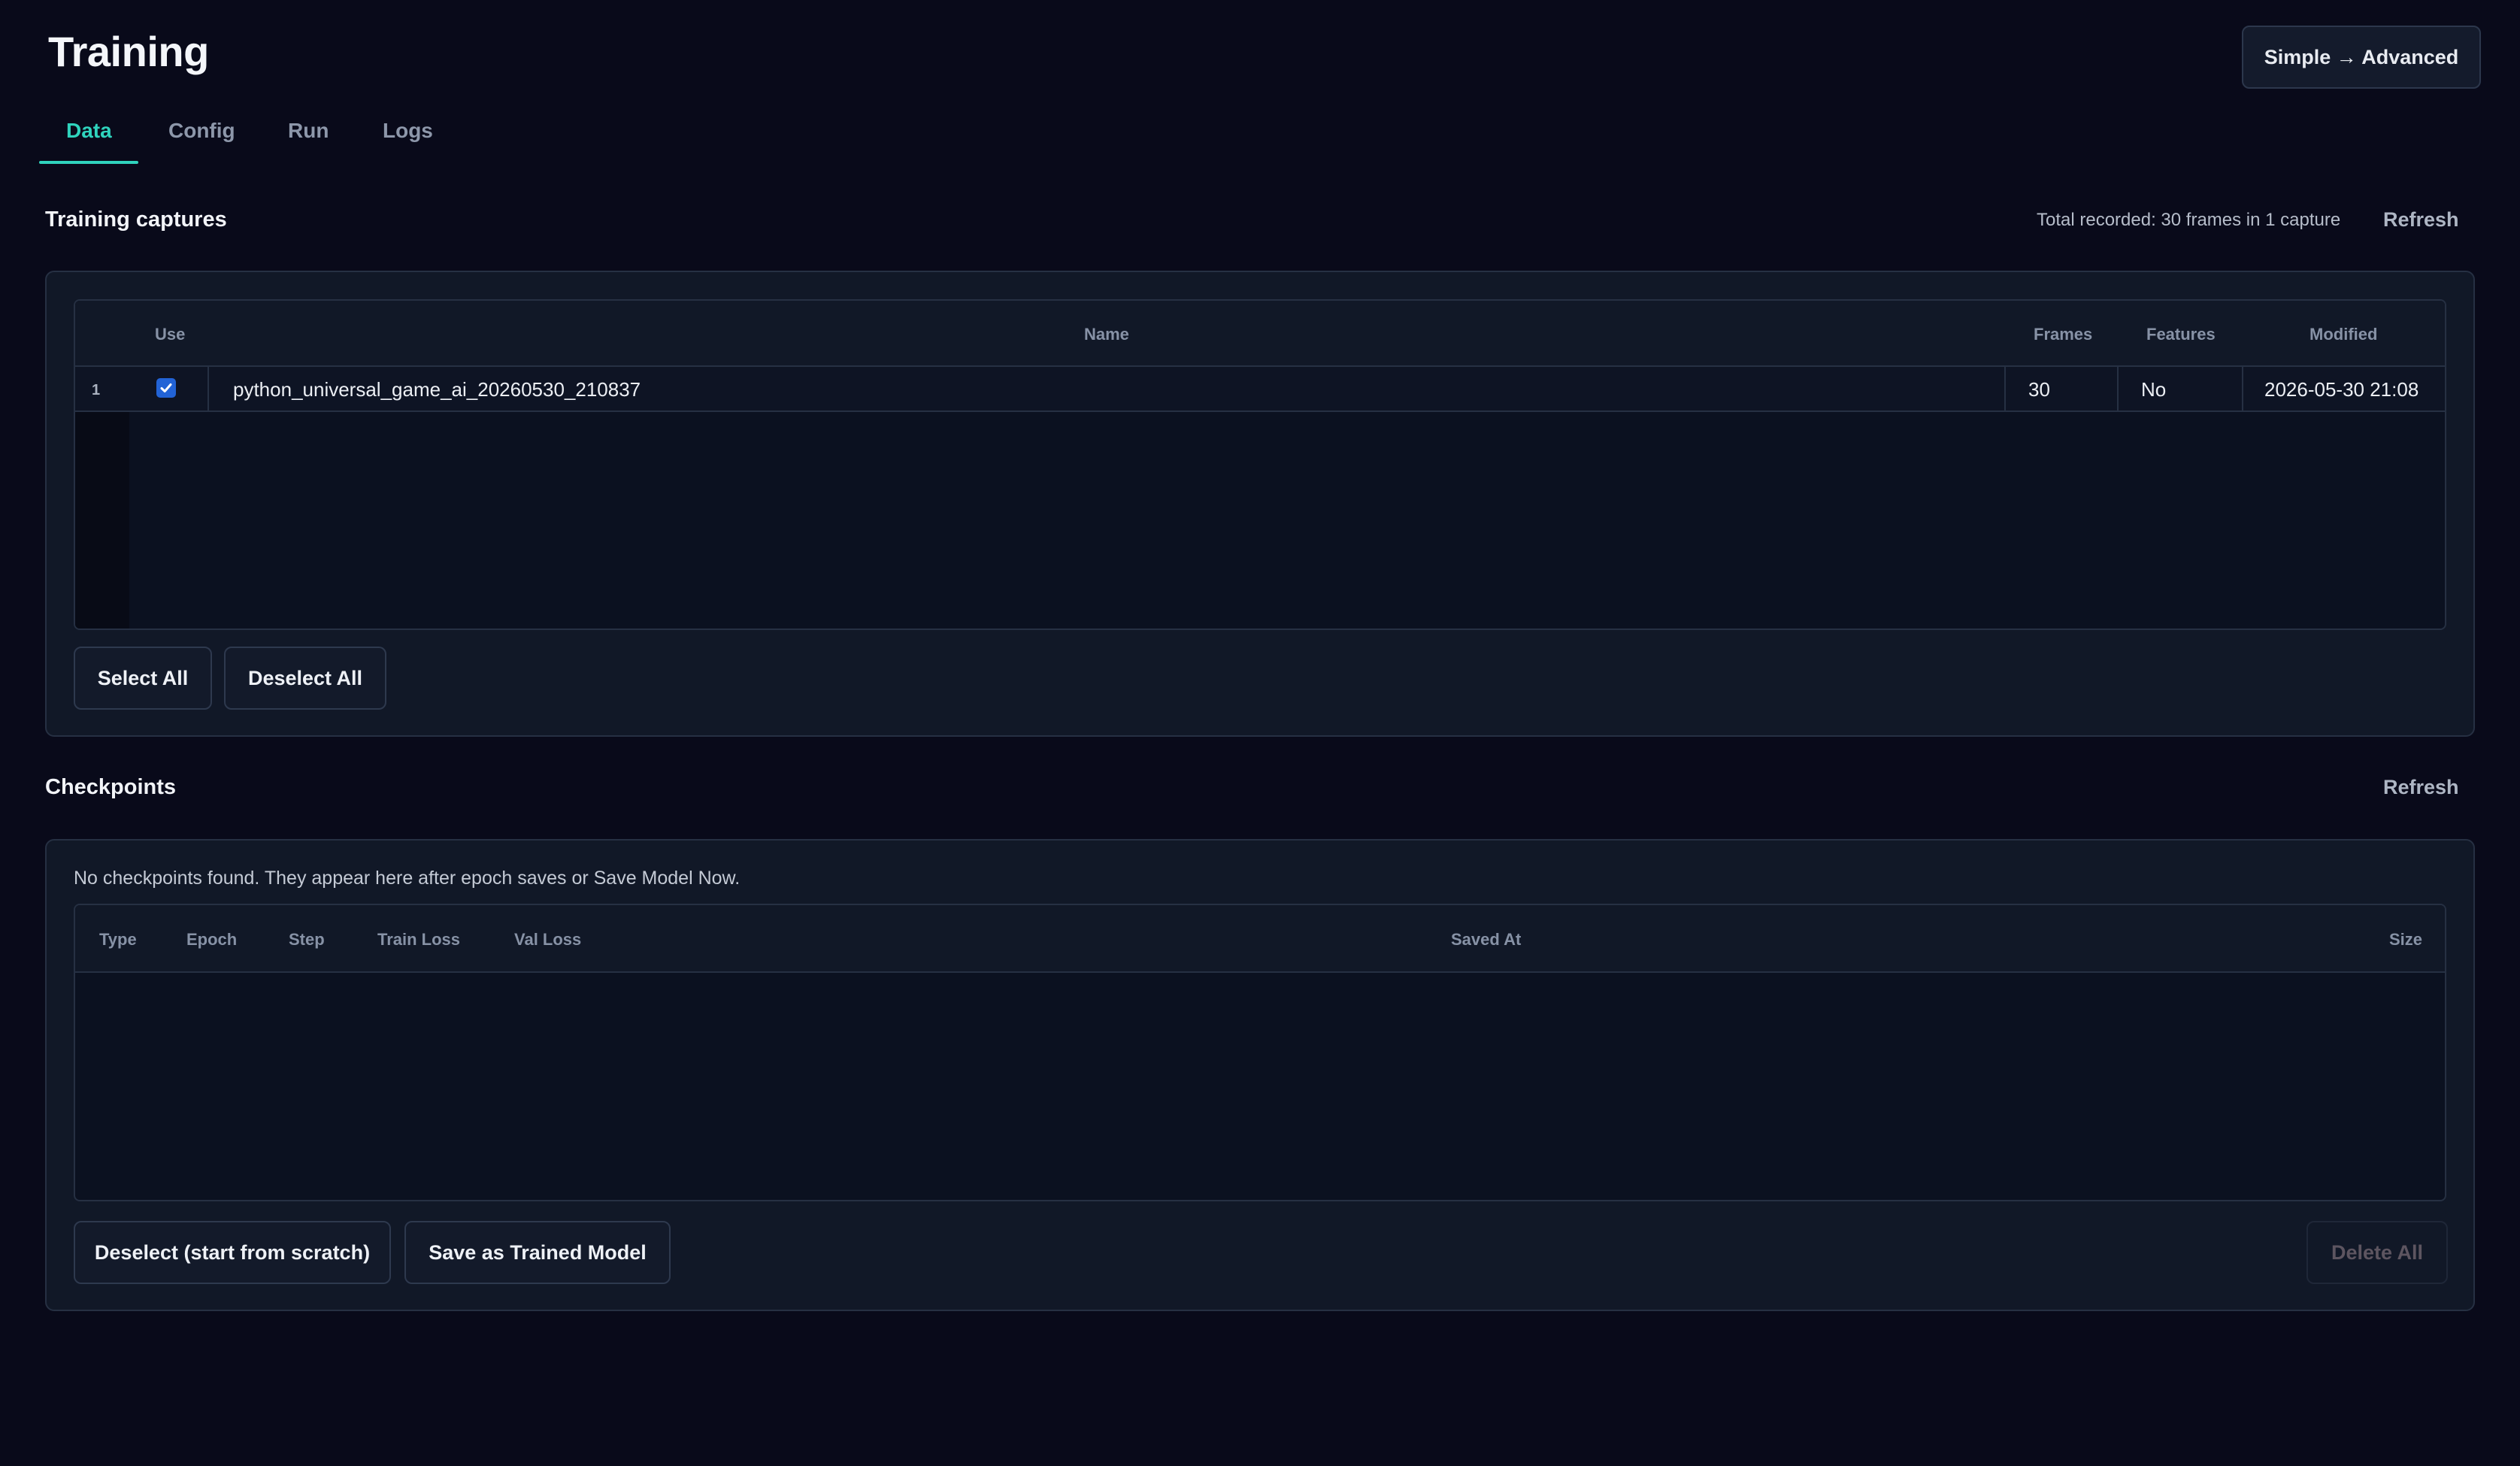 The width and height of the screenshot is (2520, 1466). I want to click on frames-cell: 30, so click(2039, 389).